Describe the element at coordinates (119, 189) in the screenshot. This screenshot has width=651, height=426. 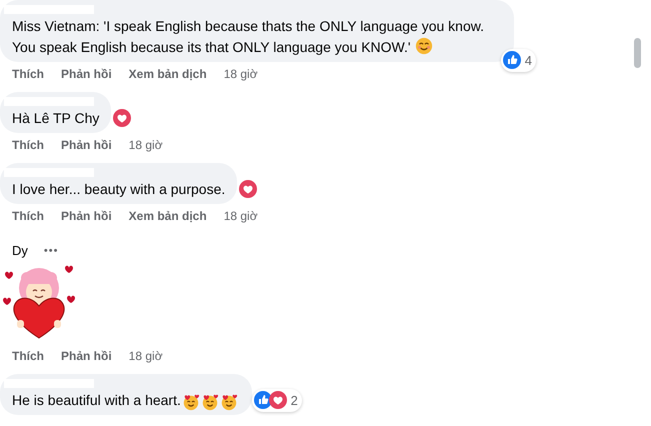
I see `comment-text: I love her... beauty with a purpose.` at that location.